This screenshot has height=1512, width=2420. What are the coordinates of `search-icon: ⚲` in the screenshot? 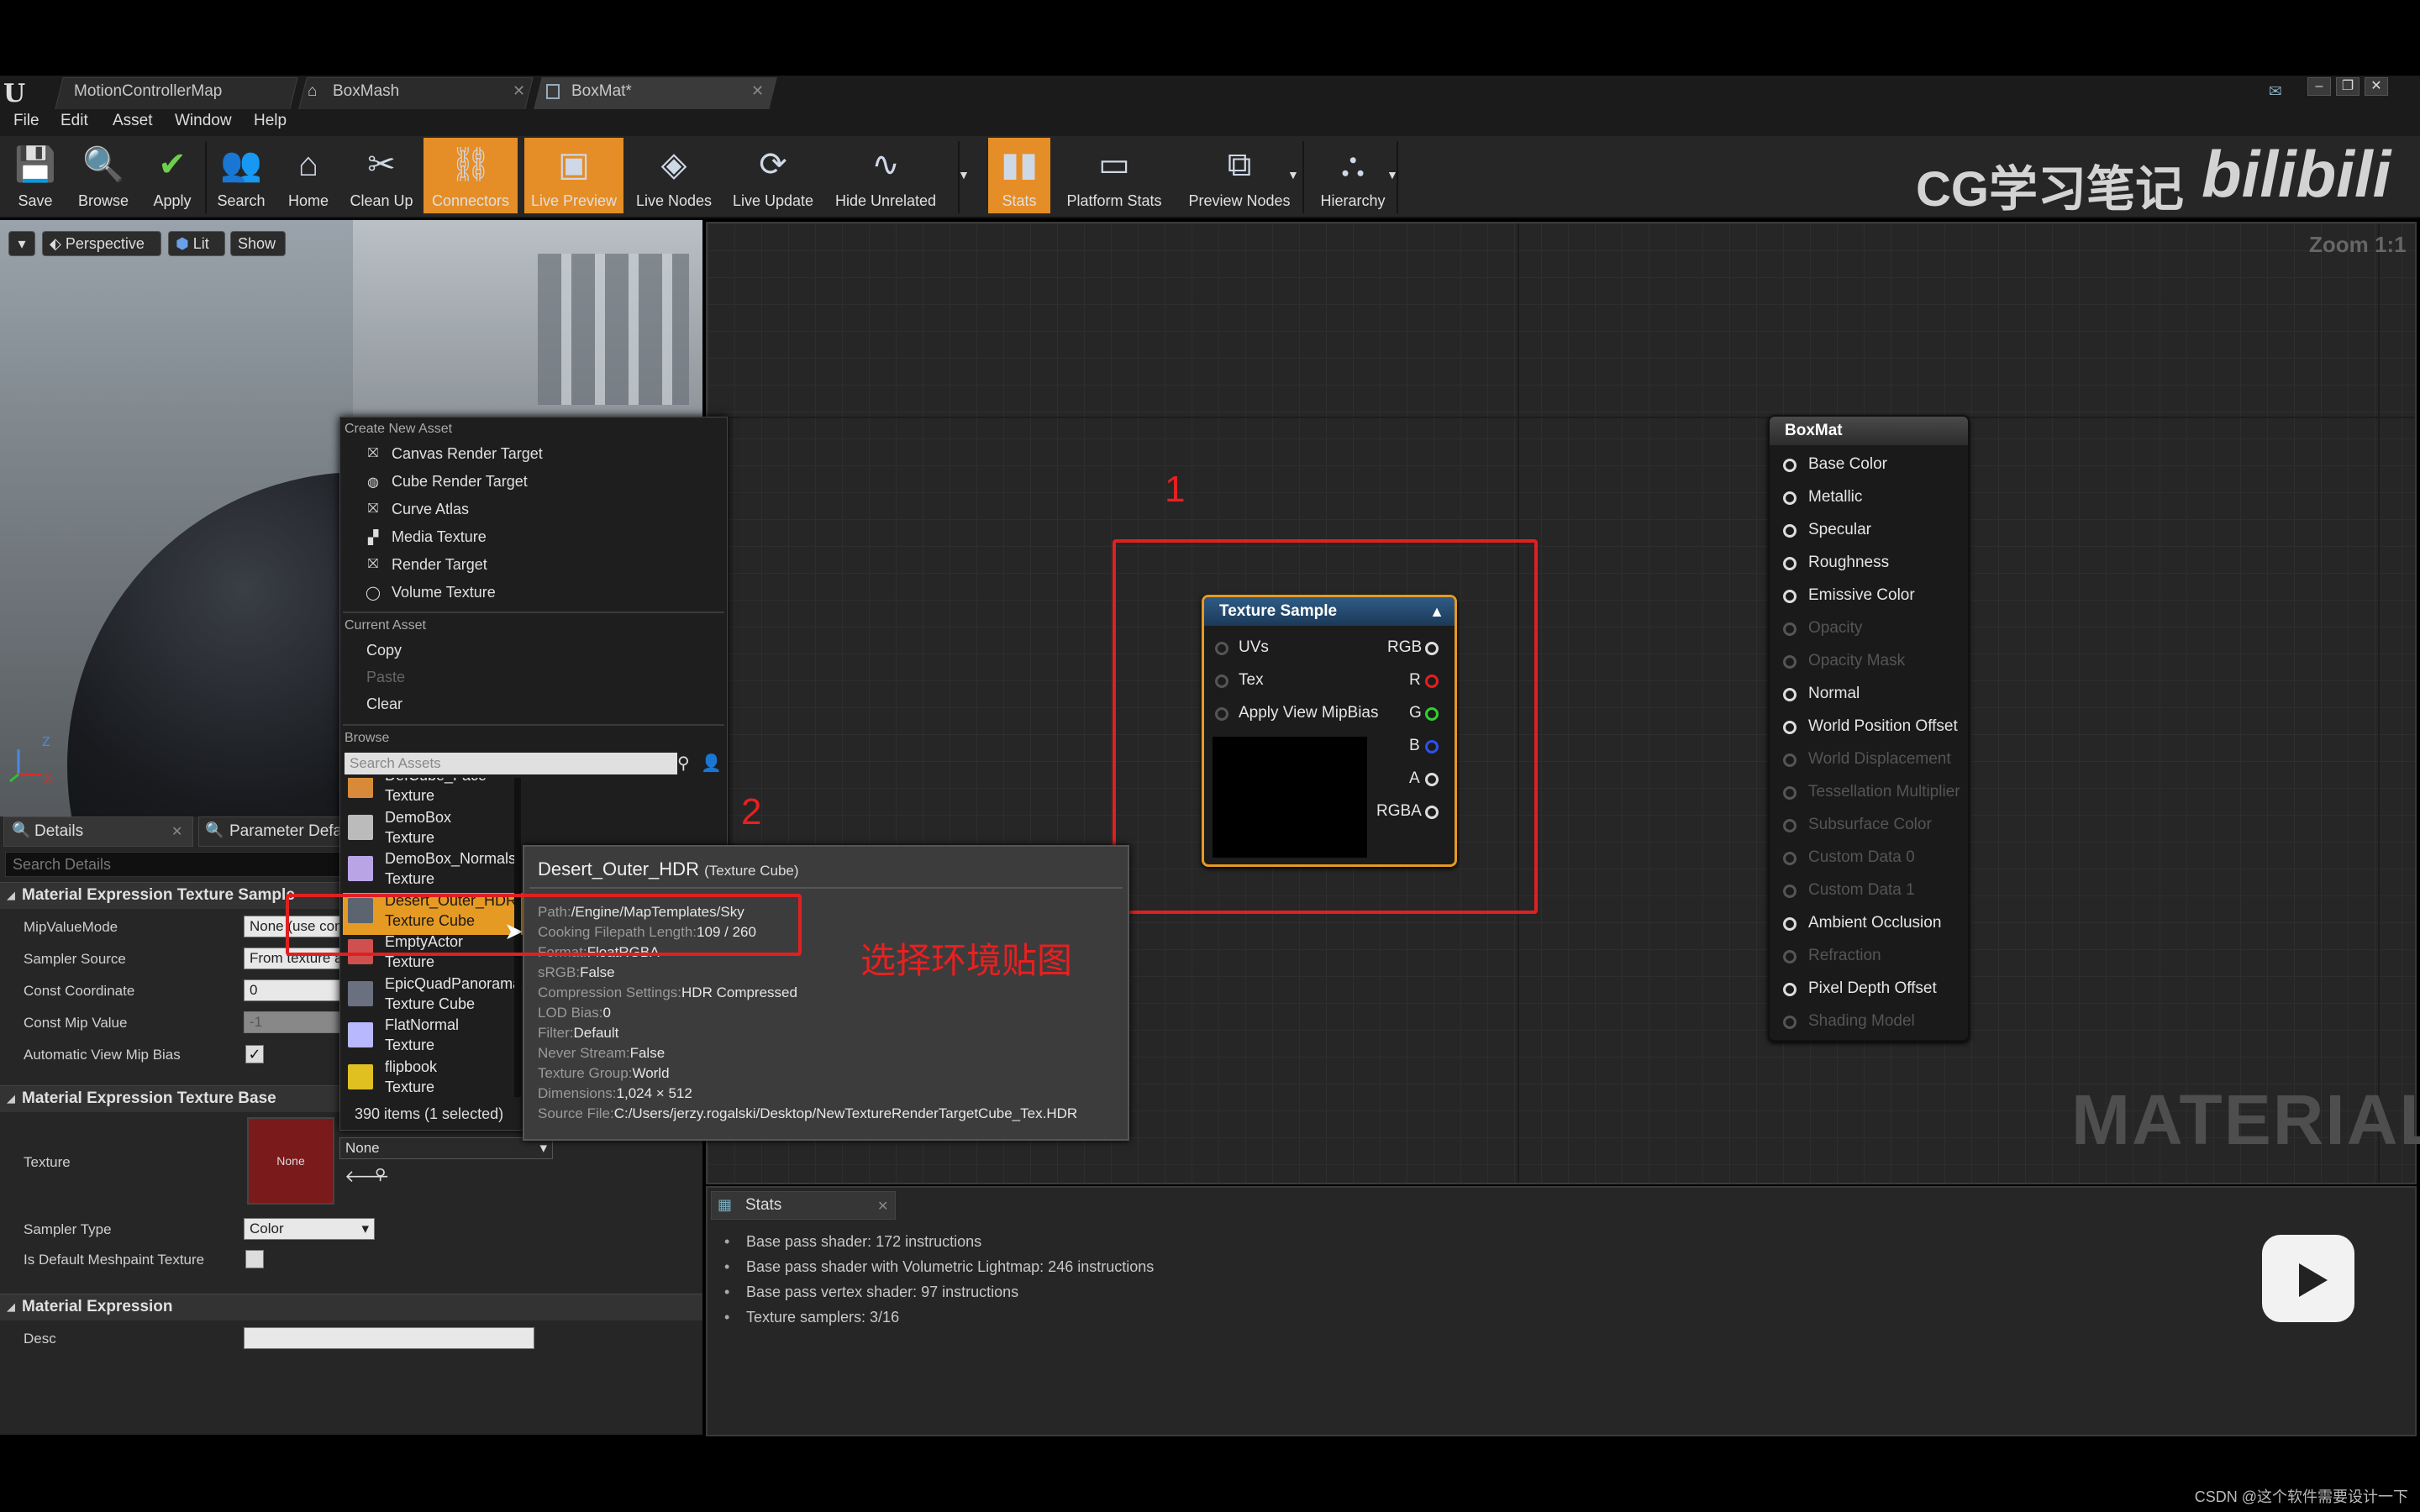 It's located at (683, 763).